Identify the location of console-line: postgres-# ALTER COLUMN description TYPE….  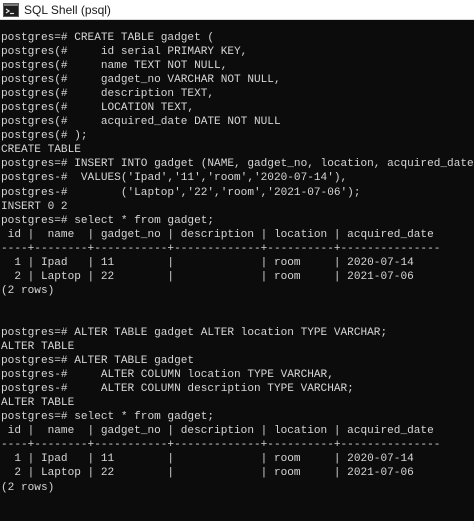
(177, 389).